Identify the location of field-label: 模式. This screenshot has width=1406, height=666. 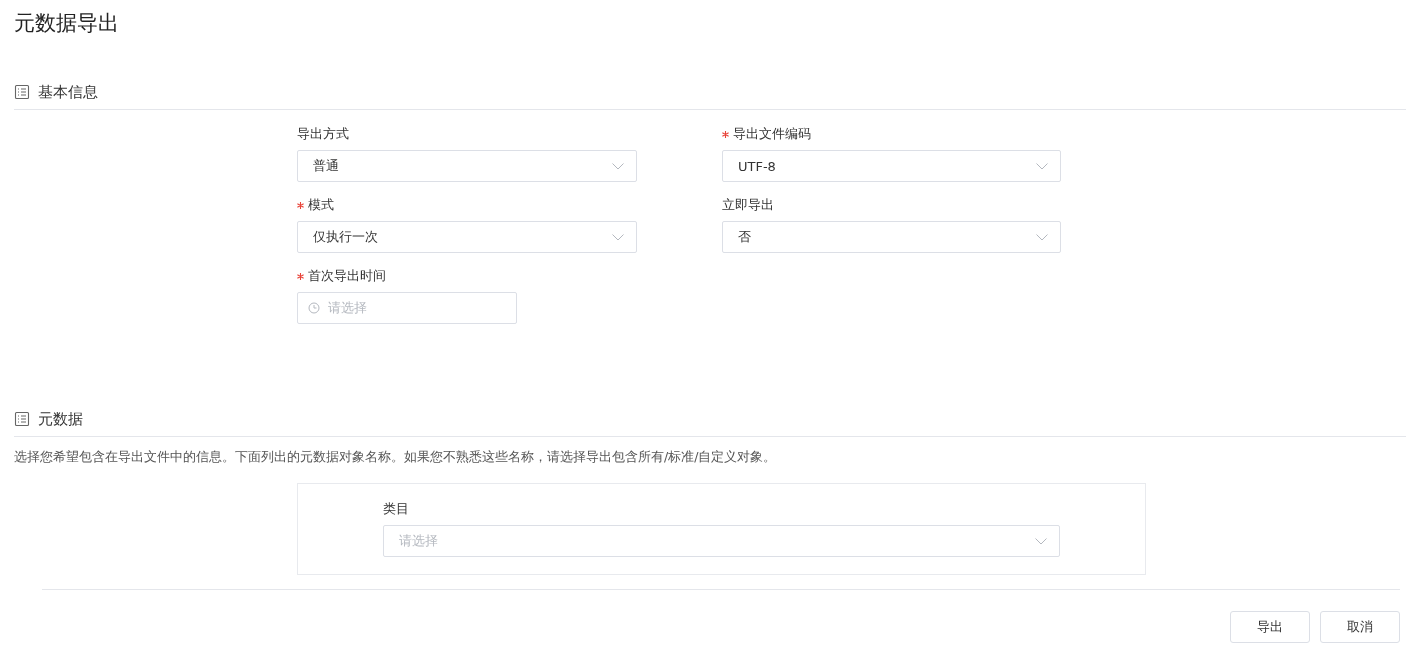
(321, 205).